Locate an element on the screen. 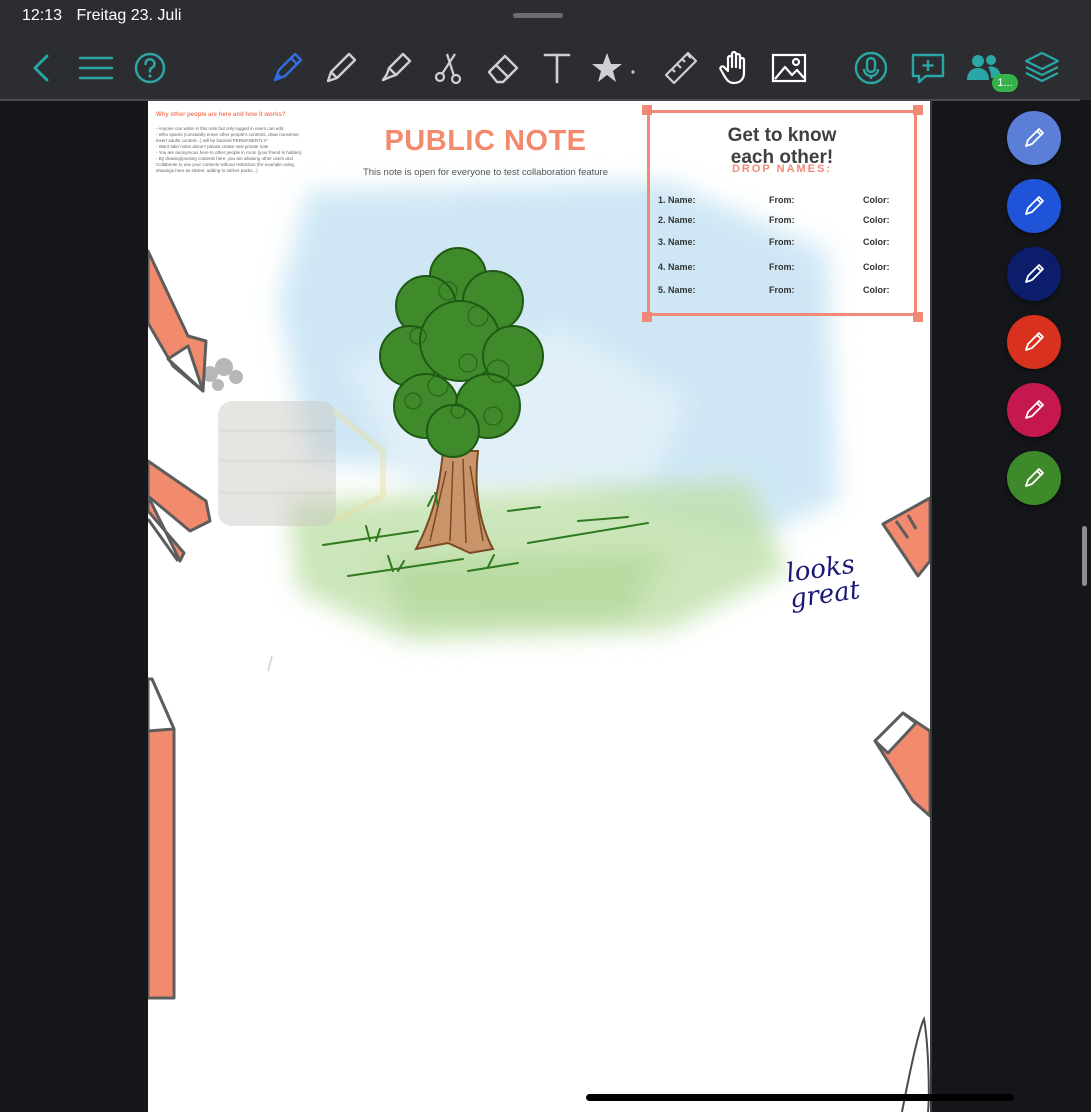  pen-preset-light-blue is located at coordinates (1034, 138).